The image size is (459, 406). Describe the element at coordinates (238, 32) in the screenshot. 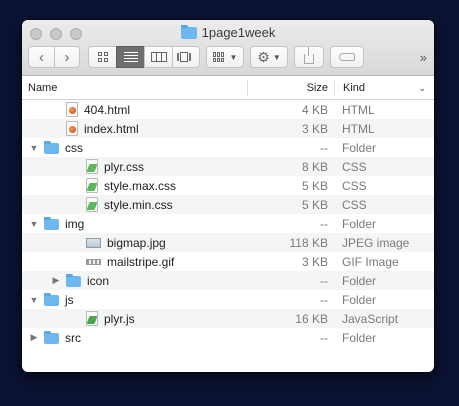

I see `window-title-text: 1page1week` at that location.